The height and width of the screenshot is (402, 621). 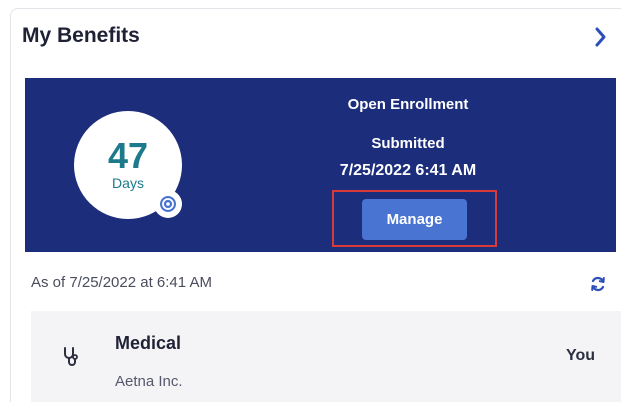 What do you see at coordinates (149, 381) in the screenshot?
I see `benefit-carrier: Aetna Inc.` at bounding box center [149, 381].